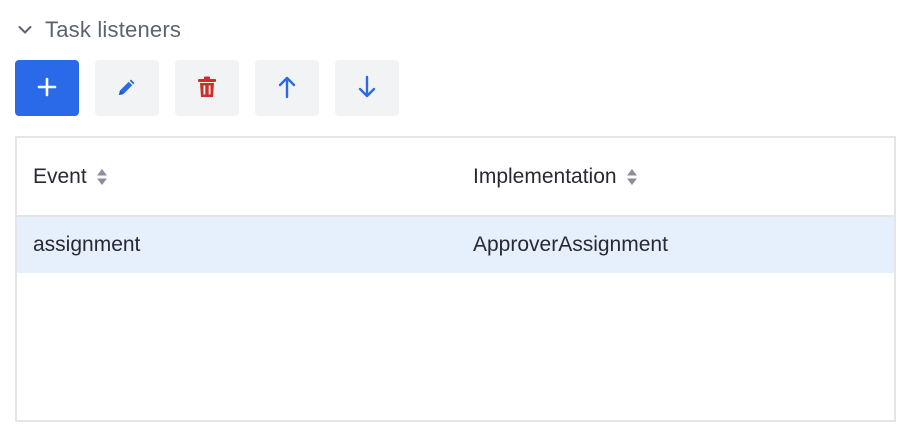 The image size is (920, 434). I want to click on chevron-down-icon, so click(25, 30).